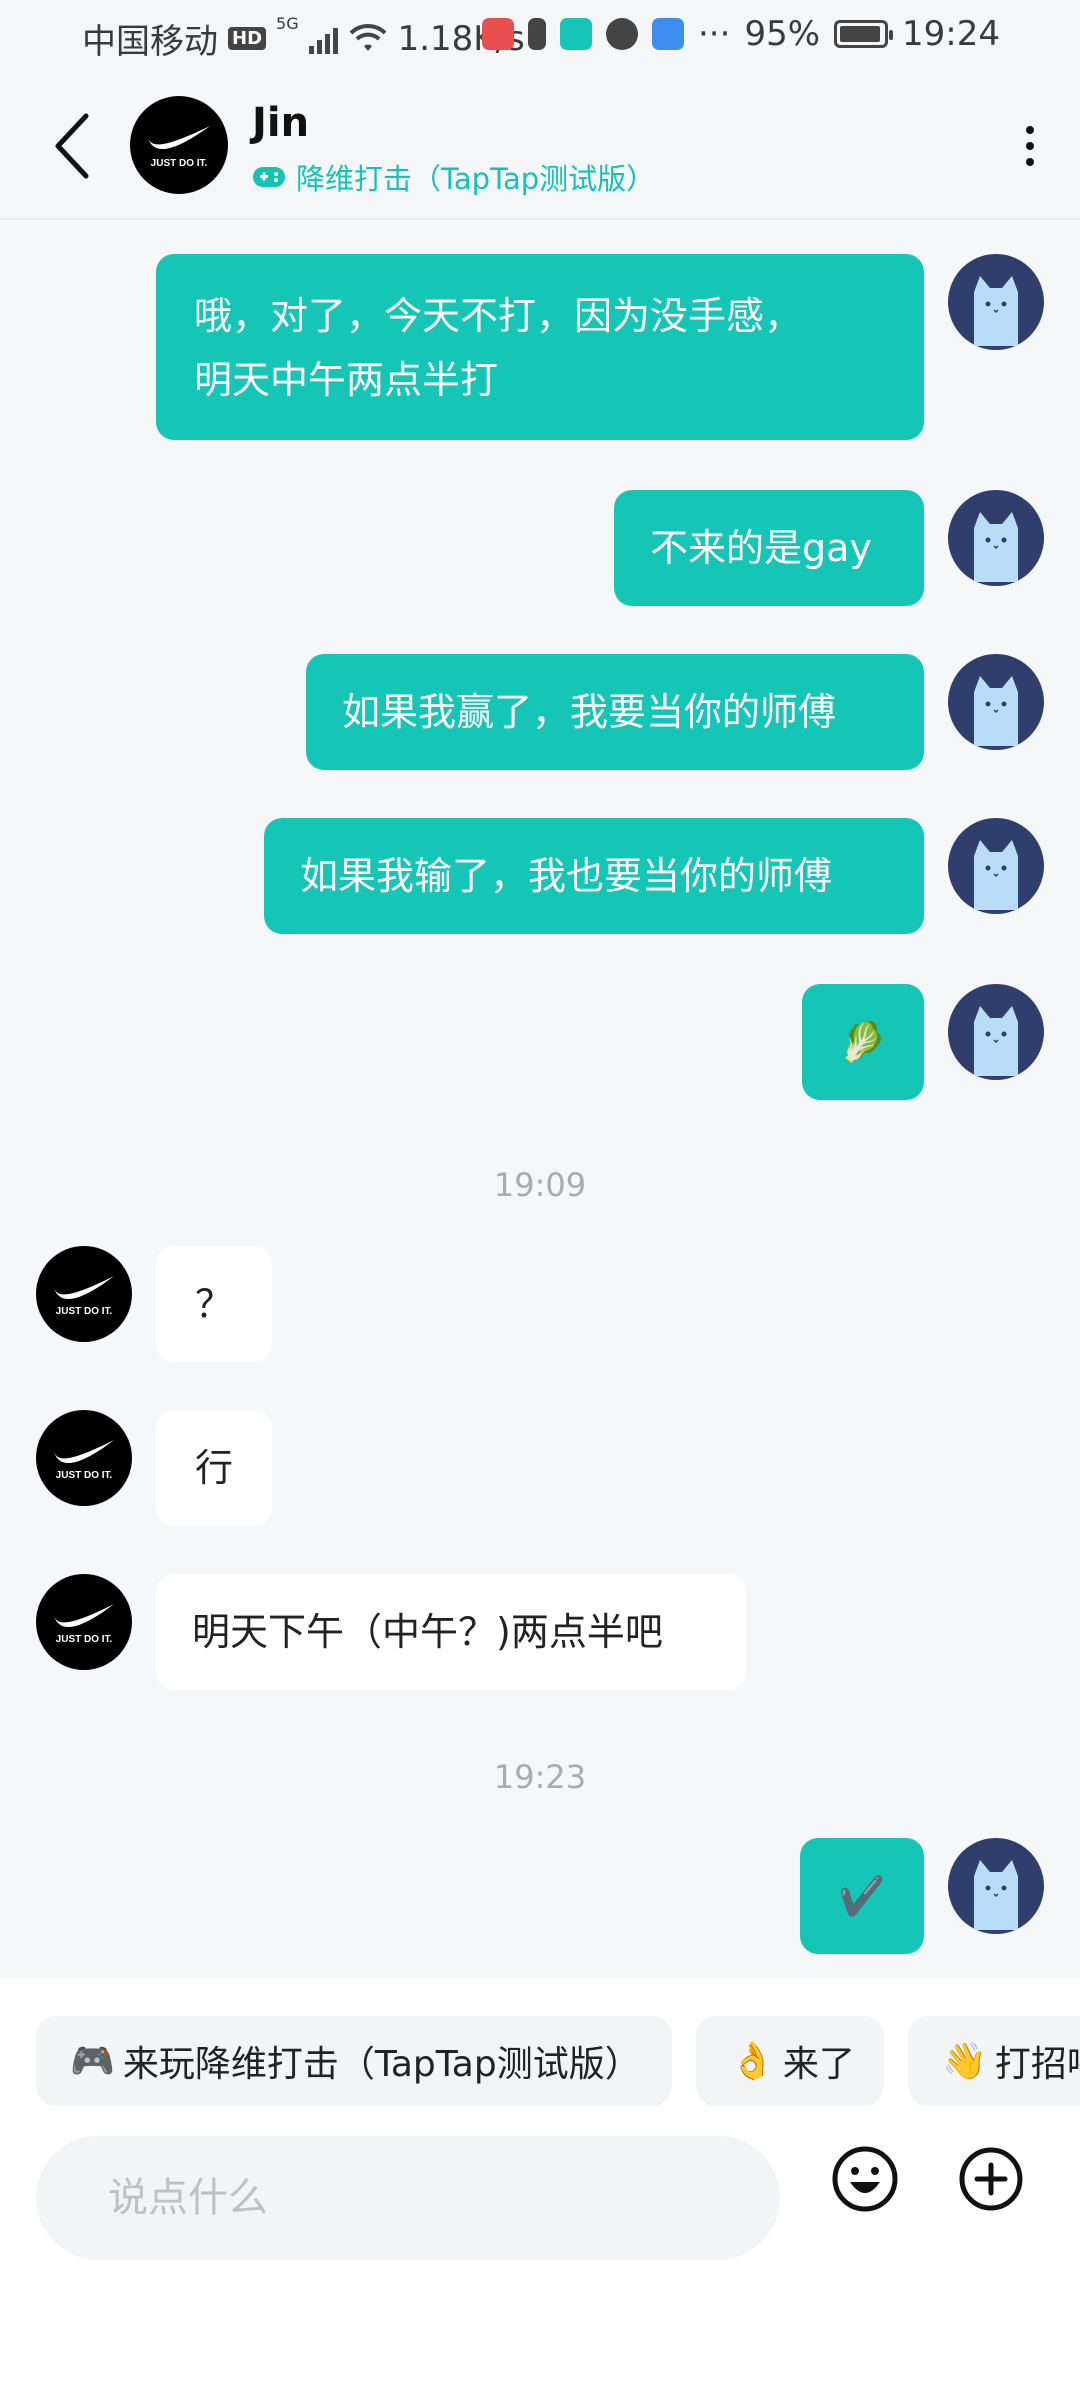 This screenshot has height=2400, width=1080. I want to click on status-bar: 中国移动 HD 5G 1.18K/s ··· 95% 19:24, so click(540, 36).